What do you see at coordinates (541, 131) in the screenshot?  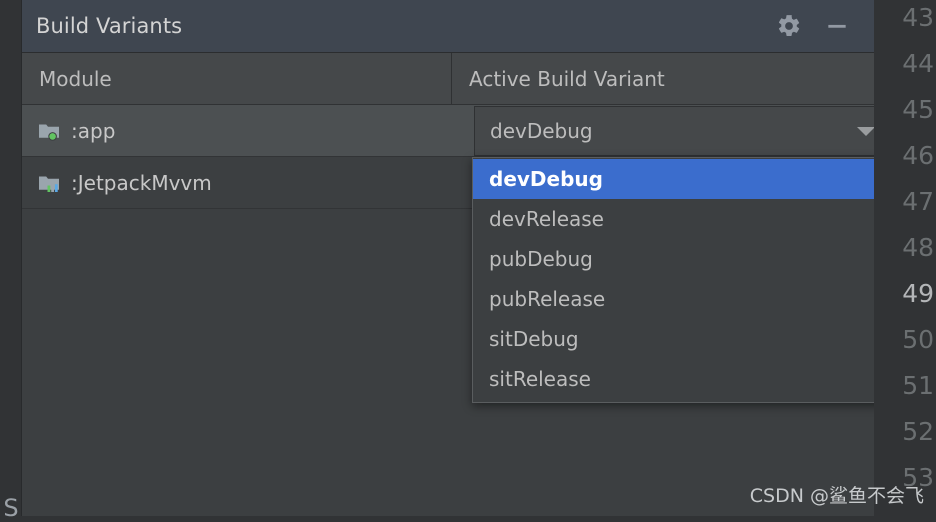 I see `combobox-value: devDebug` at bounding box center [541, 131].